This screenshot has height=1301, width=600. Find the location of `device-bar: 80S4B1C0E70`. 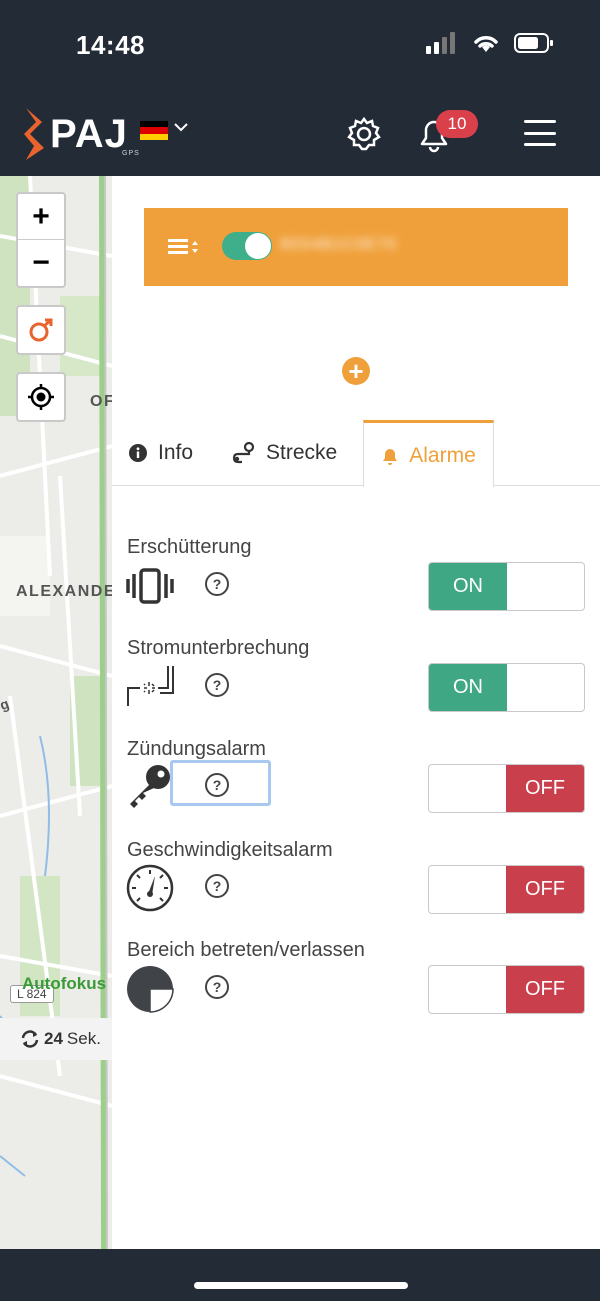

device-bar: 80S4B1C0E70 is located at coordinates (356, 247).